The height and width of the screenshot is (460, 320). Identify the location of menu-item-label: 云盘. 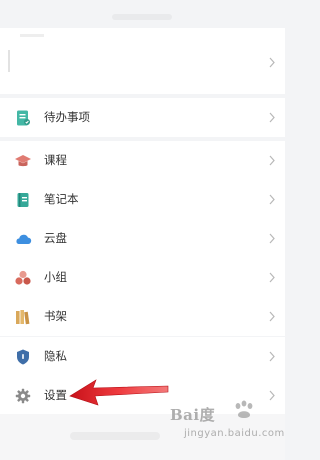
(55, 238).